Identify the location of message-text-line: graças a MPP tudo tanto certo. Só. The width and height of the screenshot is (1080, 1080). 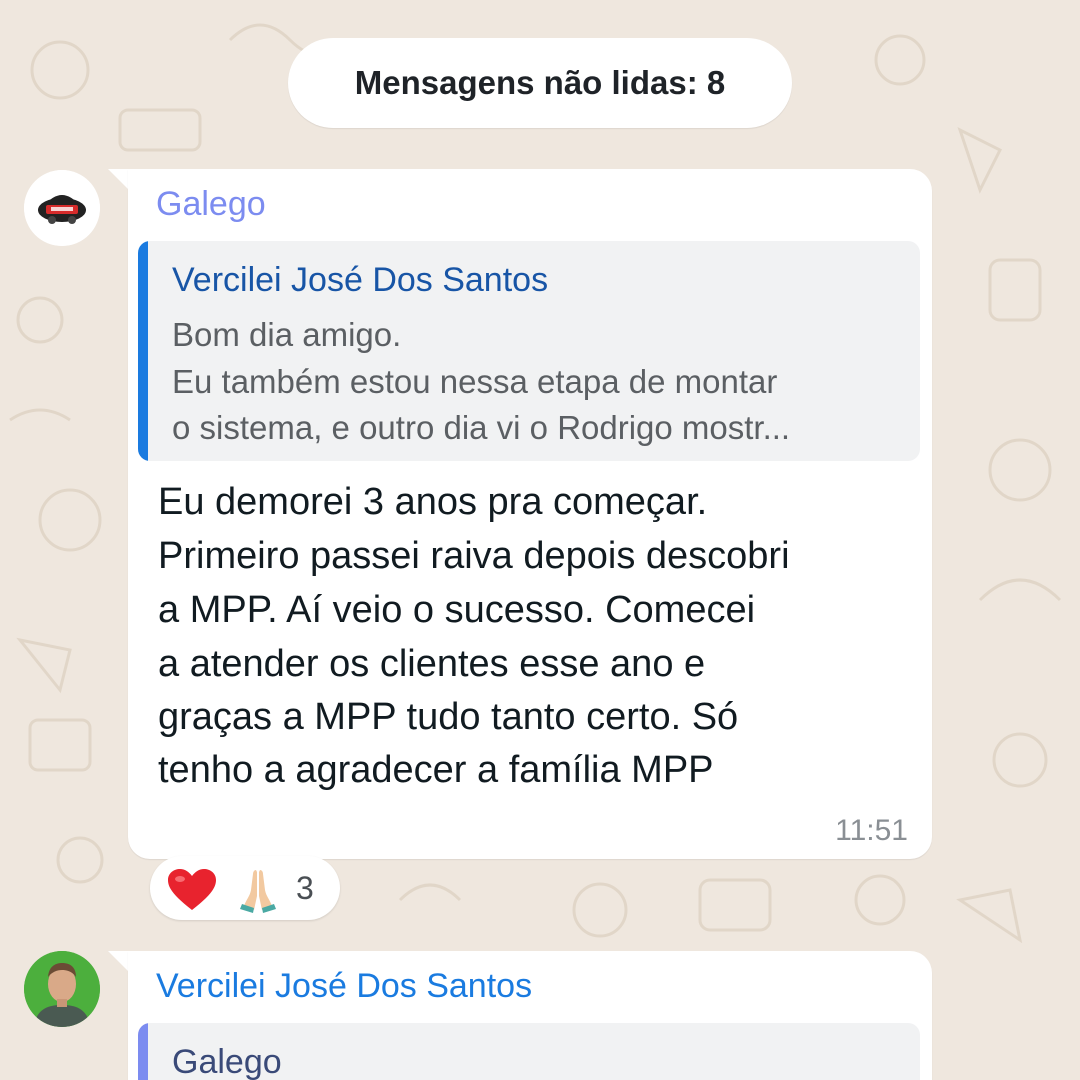
(448, 717).